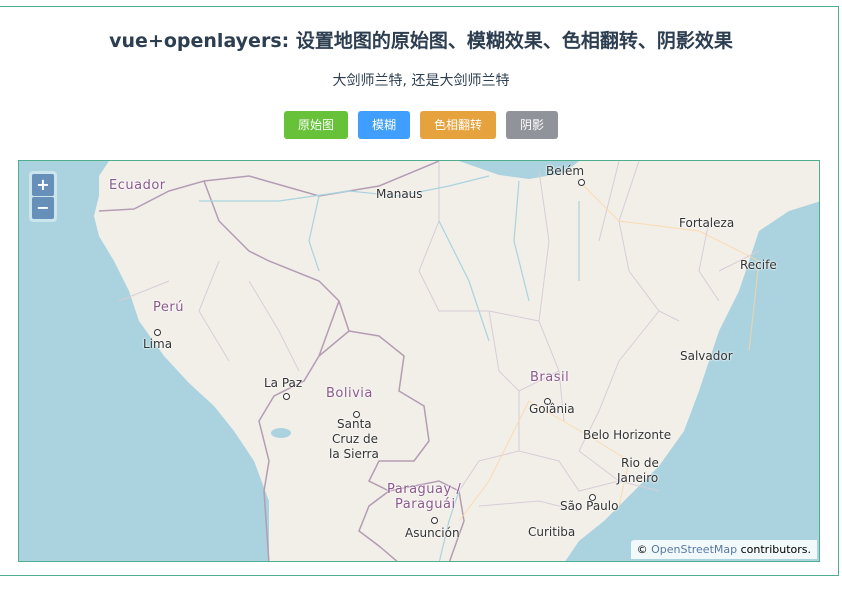 The height and width of the screenshot is (606, 842). What do you see at coordinates (550, 377) in the screenshot?
I see `country-label-brasil: Brasil` at bounding box center [550, 377].